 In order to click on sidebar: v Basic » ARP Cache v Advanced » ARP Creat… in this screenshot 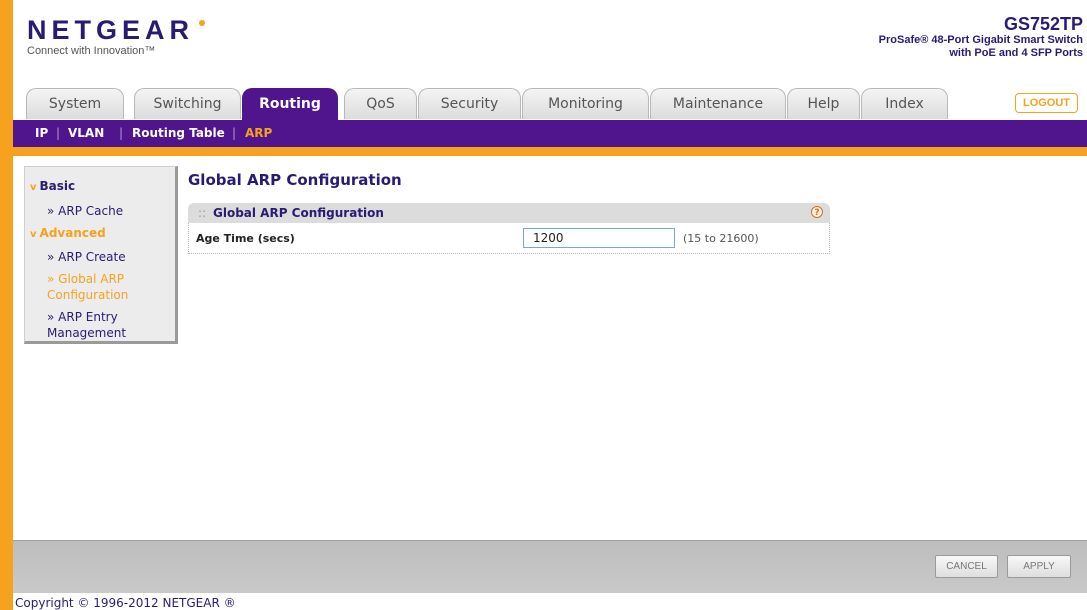, I will do `click(101, 255)`.